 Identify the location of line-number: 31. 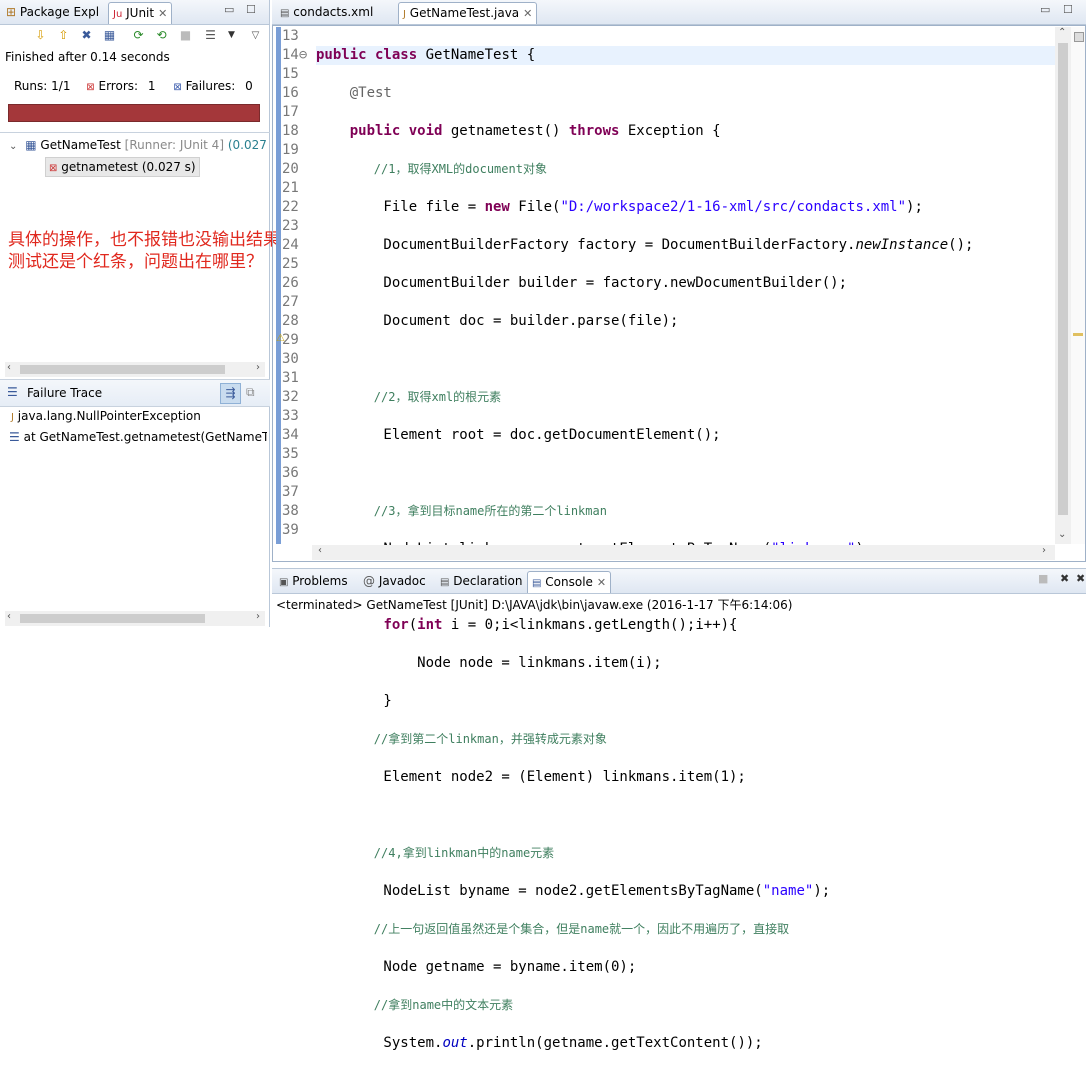
(290, 378).